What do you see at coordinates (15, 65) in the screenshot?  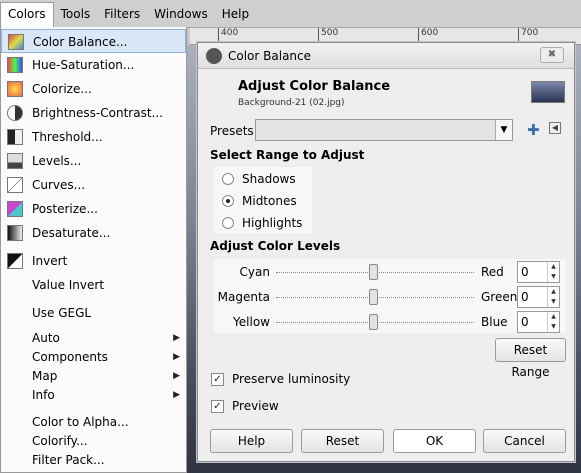 I see `hue-saturation-icon` at bounding box center [15, 65].